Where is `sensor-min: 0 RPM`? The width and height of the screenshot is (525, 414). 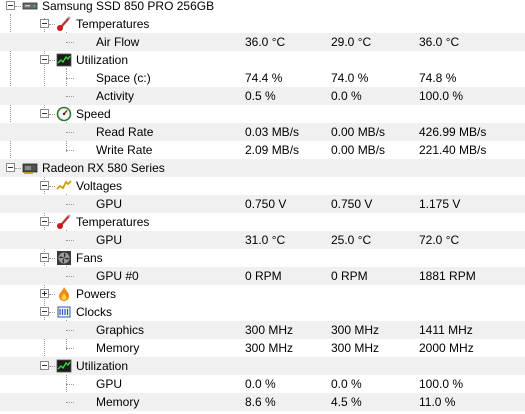 sensor-min: 0 RPM is located at coordinates (349, 276).